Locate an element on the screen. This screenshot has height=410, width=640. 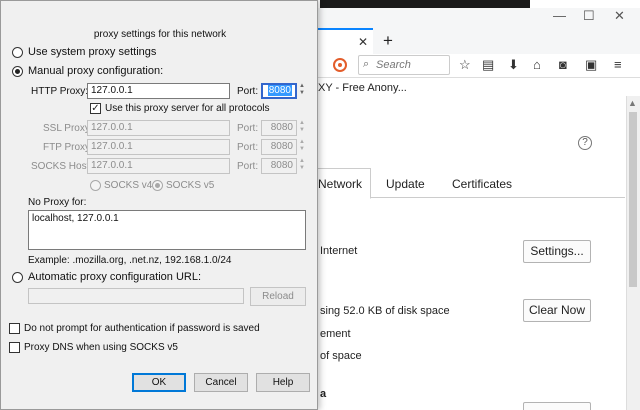
socks-host-label: SOCKS Host: is located at coordinates (62, 166).